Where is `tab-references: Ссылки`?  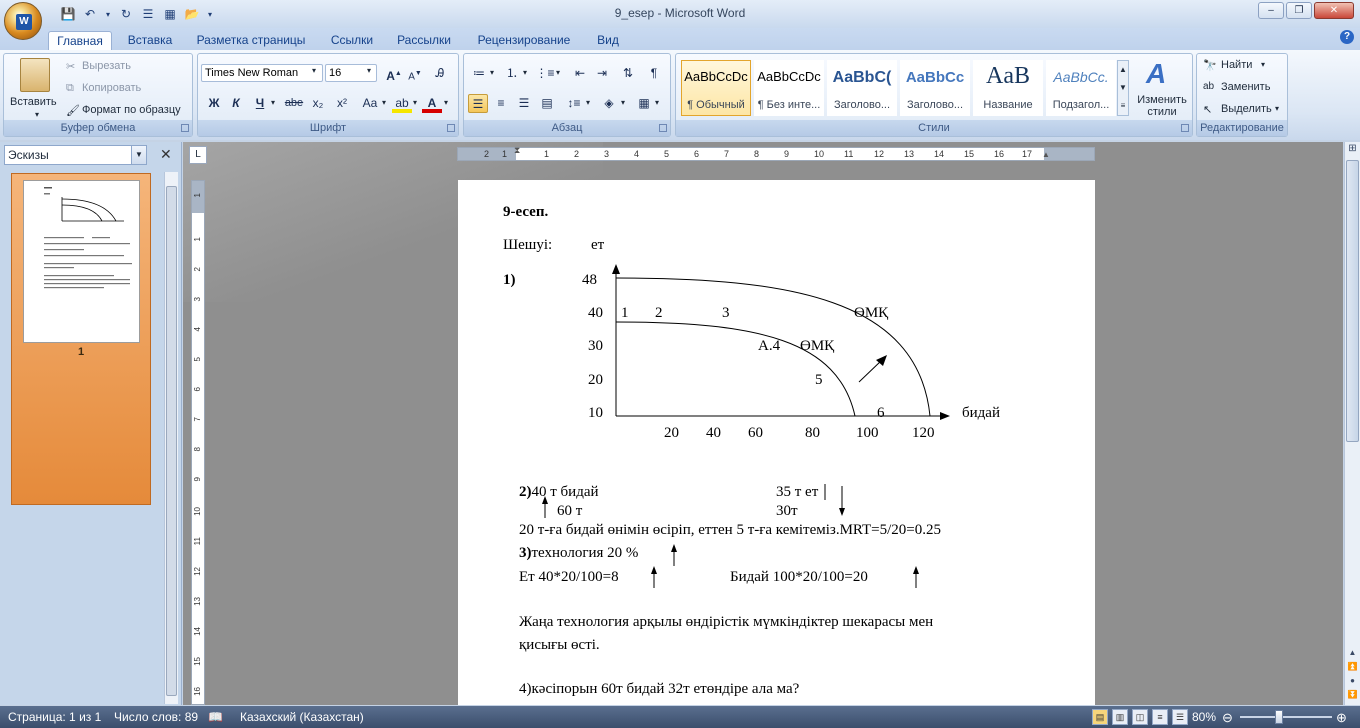 tab-references: Ссылки is located at coordinates (352, 40).